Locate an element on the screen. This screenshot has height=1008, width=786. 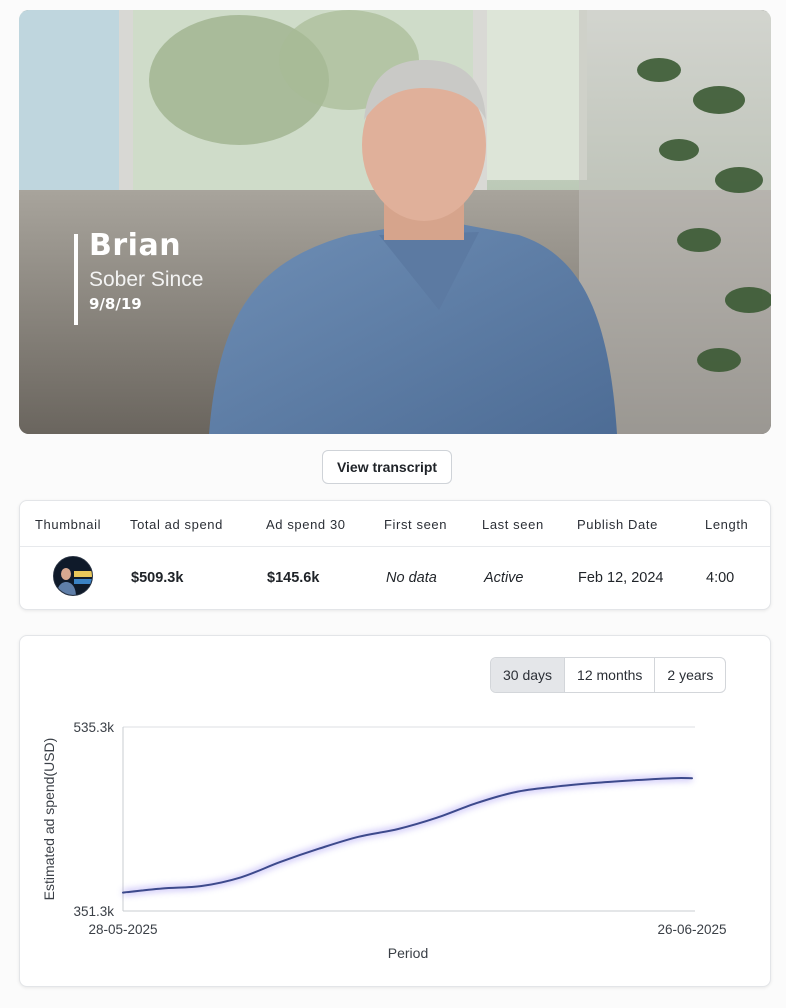
ad-spend-30-value: $145.6k is located at coordinates (293, 578).